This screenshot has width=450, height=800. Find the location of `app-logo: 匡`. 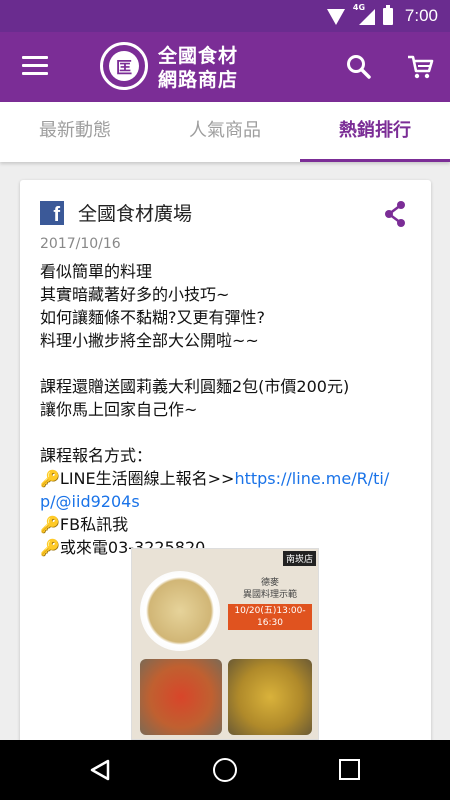

app-logo: 匡 is located at coordinates (124, 66).